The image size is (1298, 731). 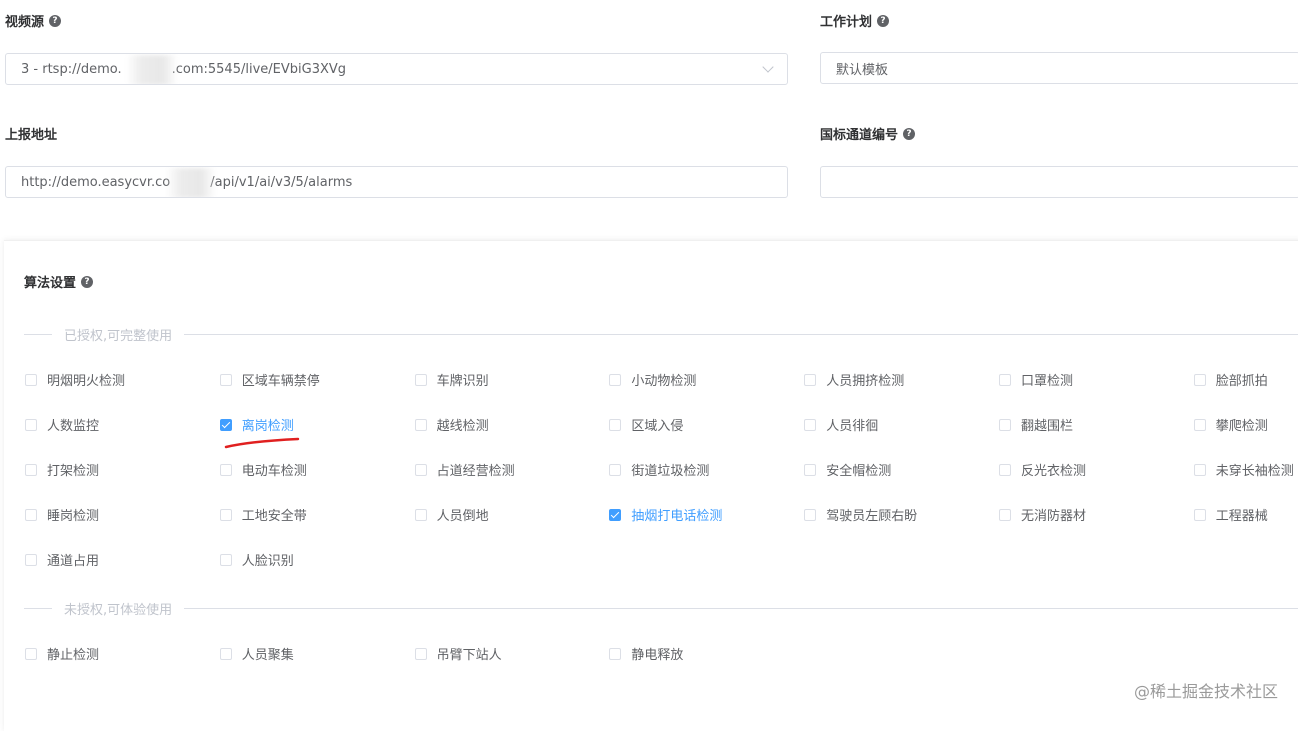 I want to click on algorithm-checkbox-label: 口罩检测, so click(x=1047, y=381).